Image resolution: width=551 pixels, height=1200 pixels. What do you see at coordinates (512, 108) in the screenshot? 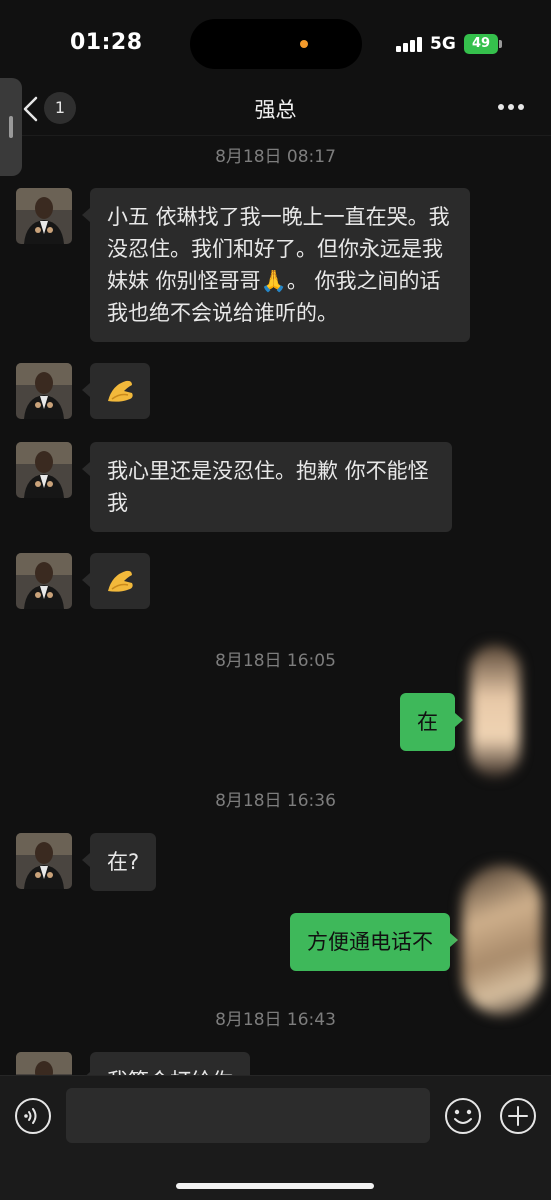
I see `more-options-icon` at bounding box center [512, 108].